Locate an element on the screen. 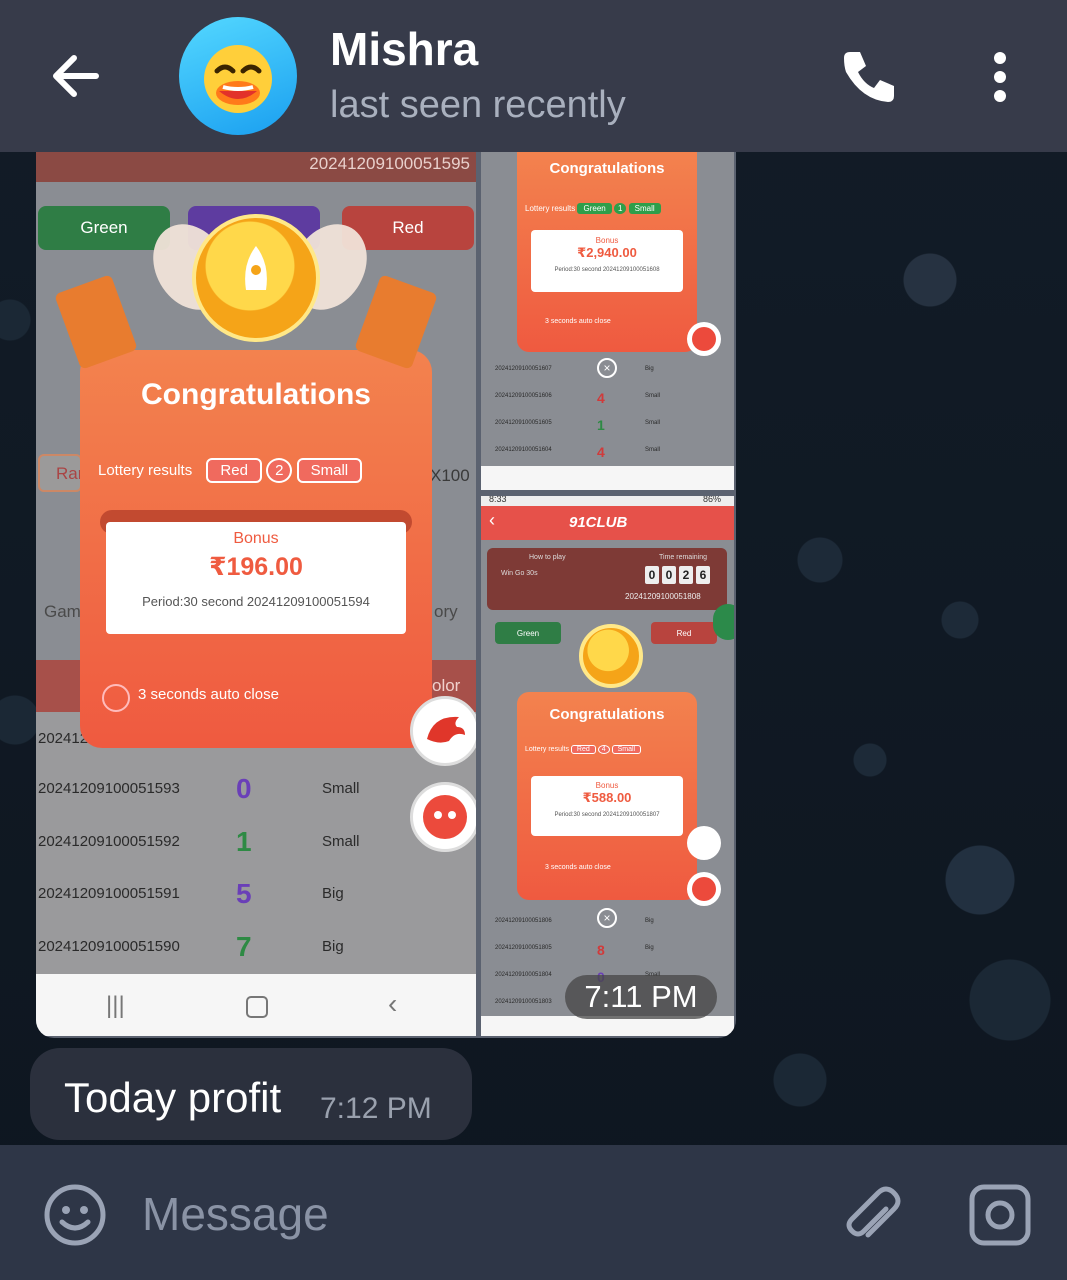 The height and width of the screenshot is (1280, 1067). message-composer is located at coordinates (533, 1212).